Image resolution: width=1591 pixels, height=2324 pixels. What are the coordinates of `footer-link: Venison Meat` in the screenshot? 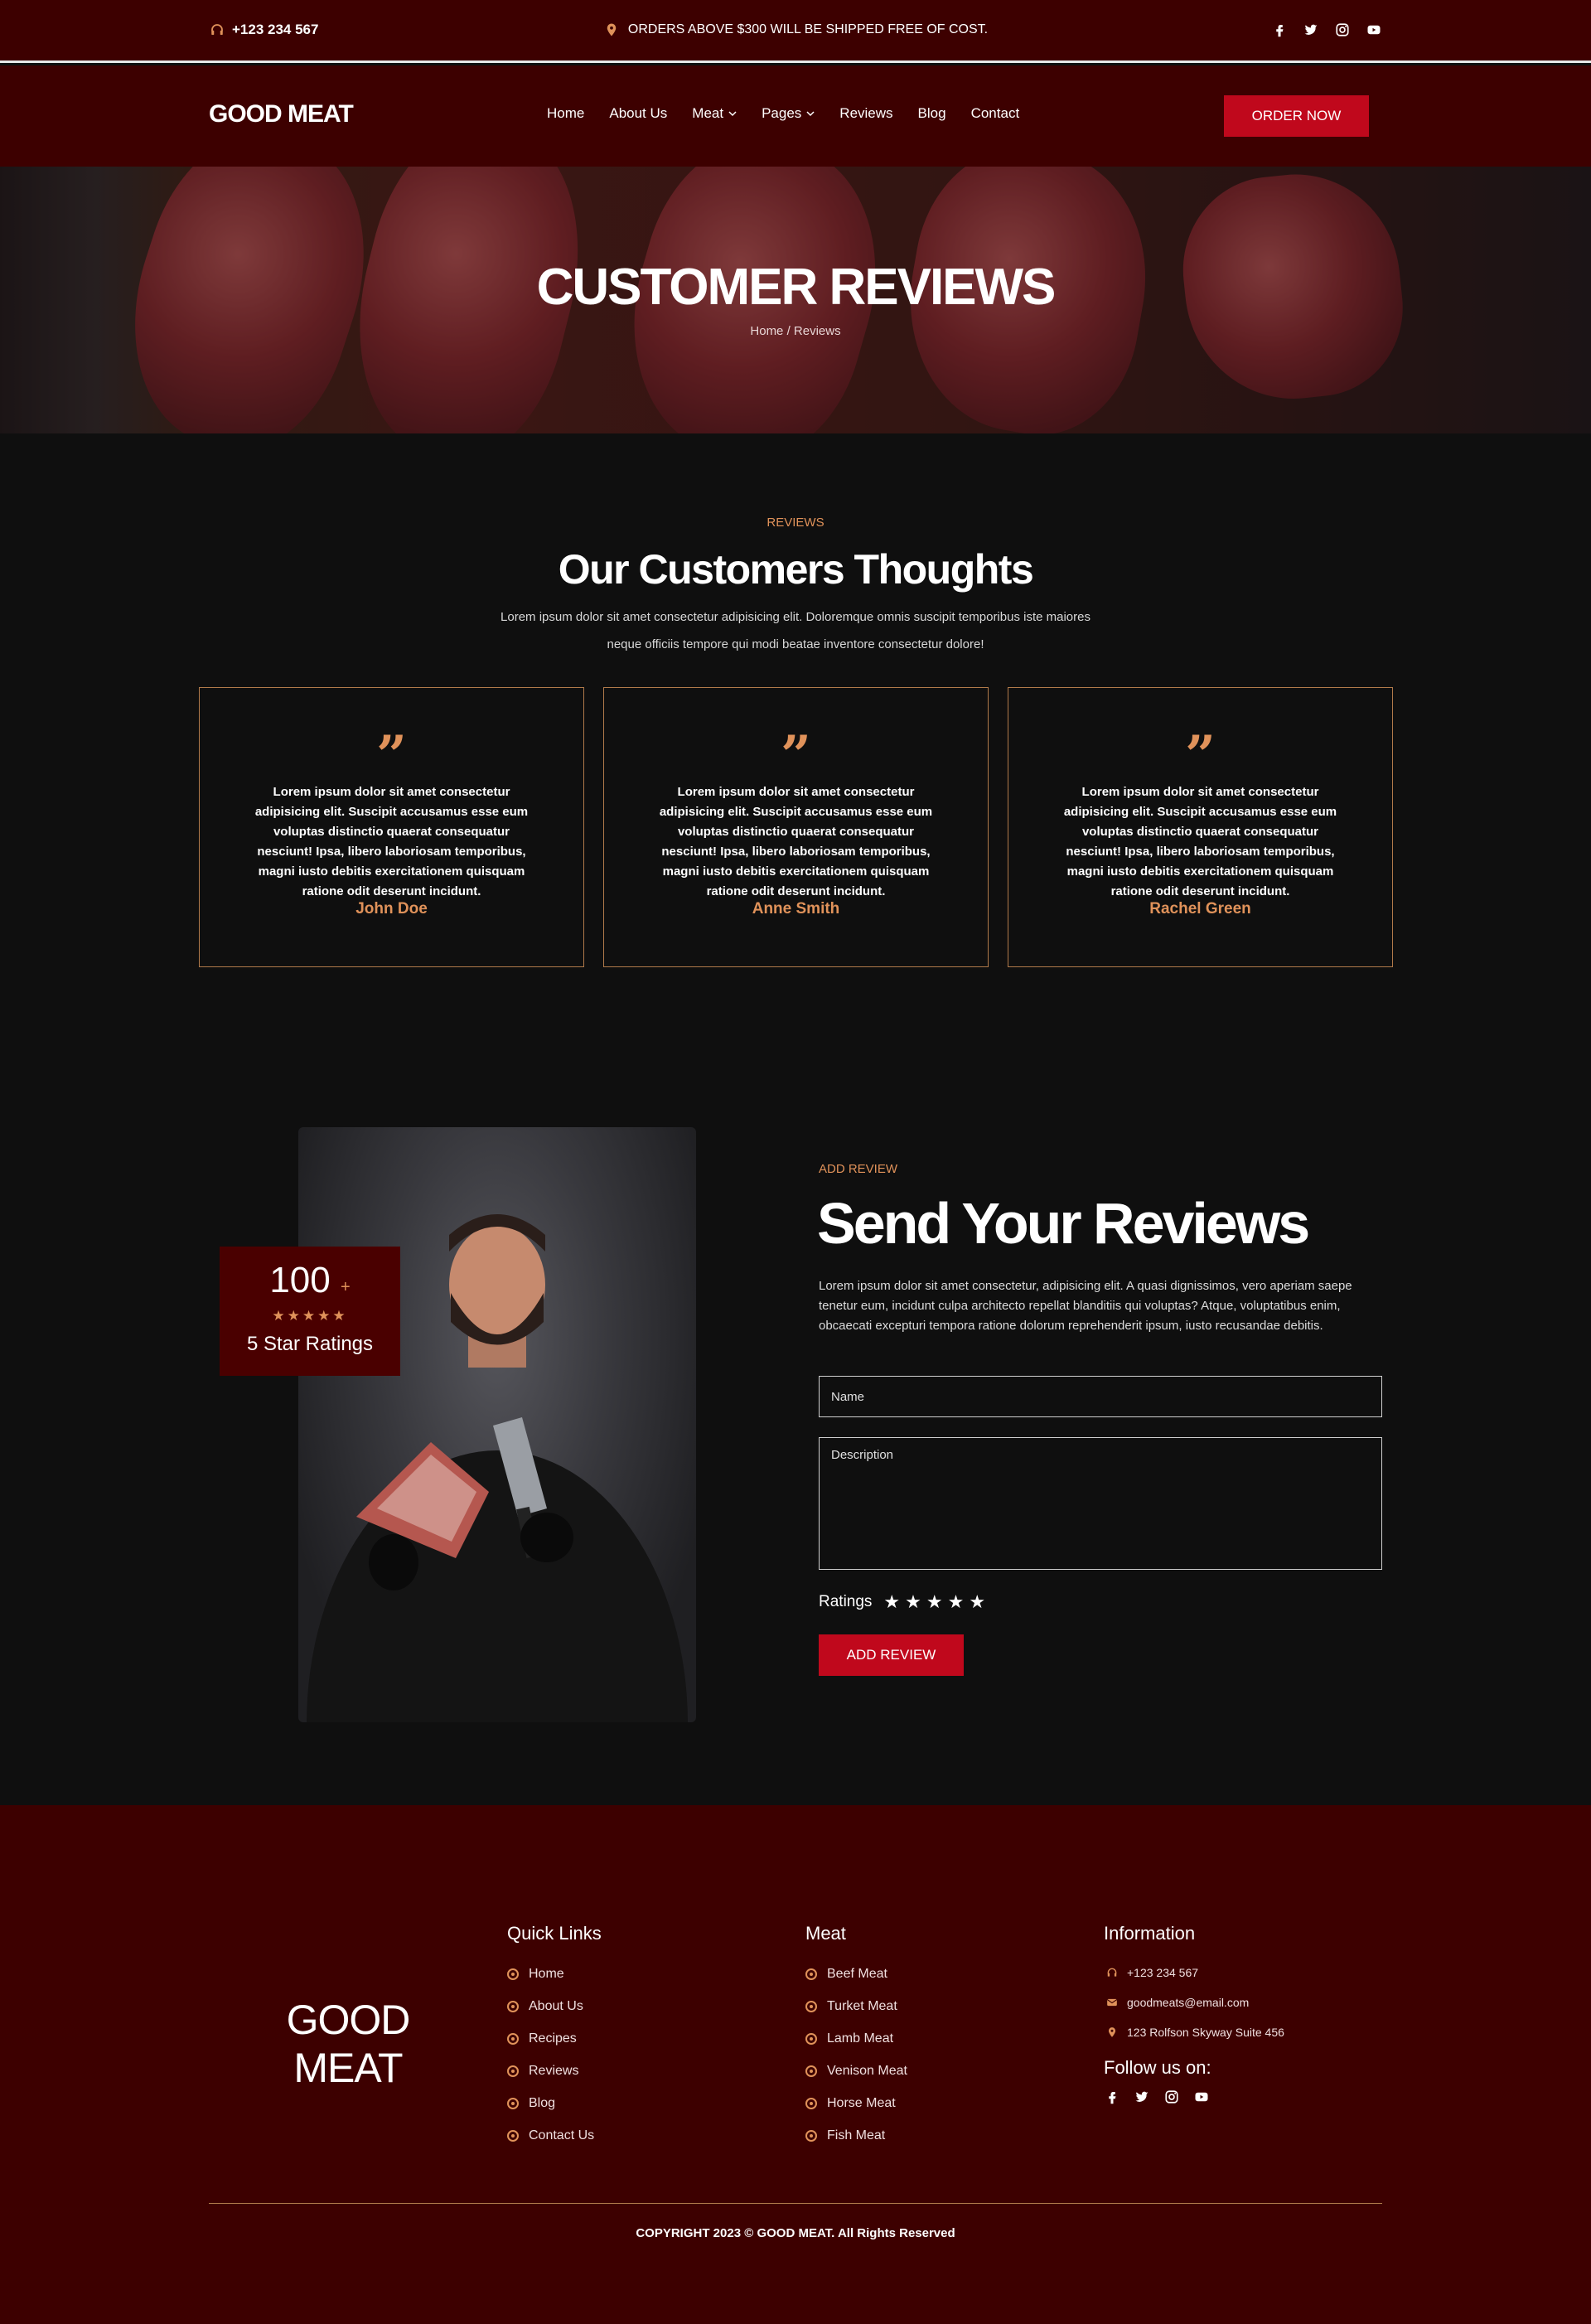 It's located at (856, 2071).